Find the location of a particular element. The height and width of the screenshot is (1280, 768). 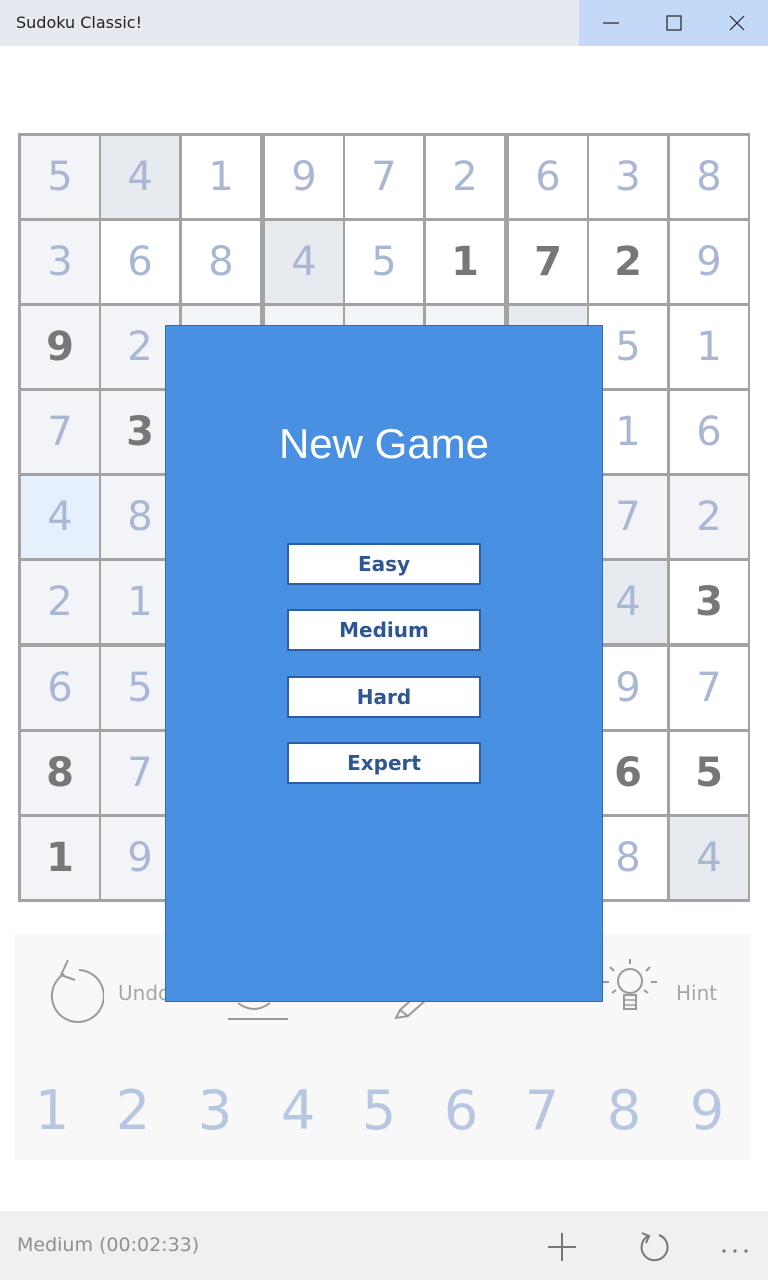

number-key-4: 4 is located at coordinates (298, 1110).